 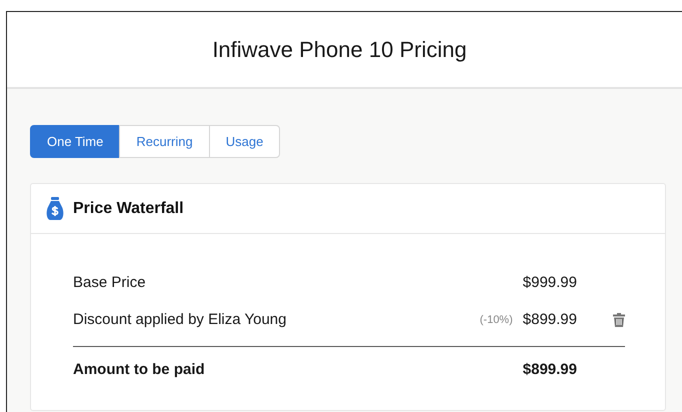 What do you see at coordinates (339, 49) in the screenshot?
I see `window-title: Infiwave Phone 10 Pricing` at bounding box center [339, 49].